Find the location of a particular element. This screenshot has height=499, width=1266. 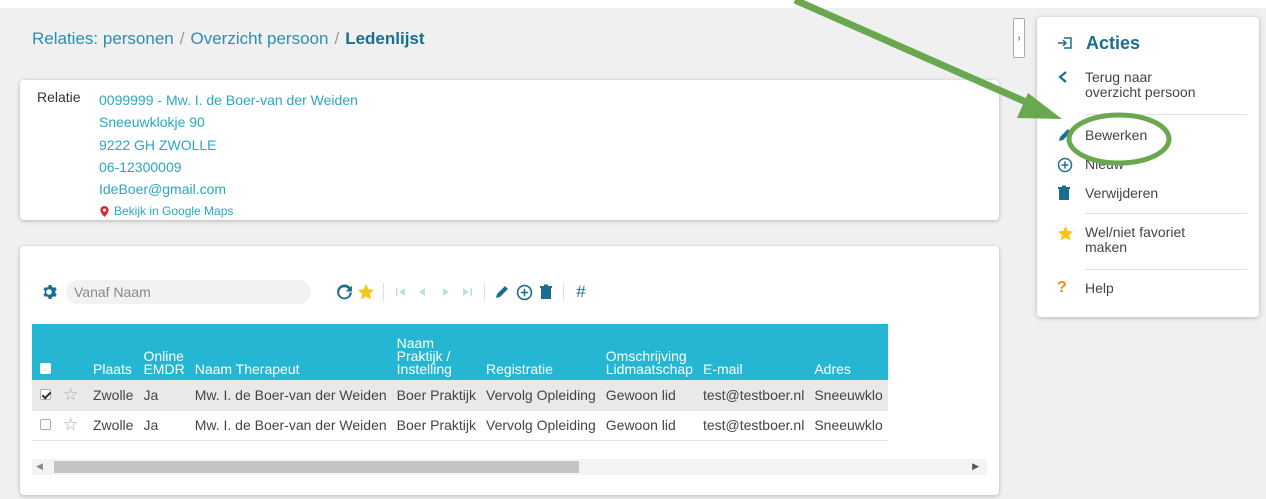

refresh-icon is located at coordinates (344, 292).